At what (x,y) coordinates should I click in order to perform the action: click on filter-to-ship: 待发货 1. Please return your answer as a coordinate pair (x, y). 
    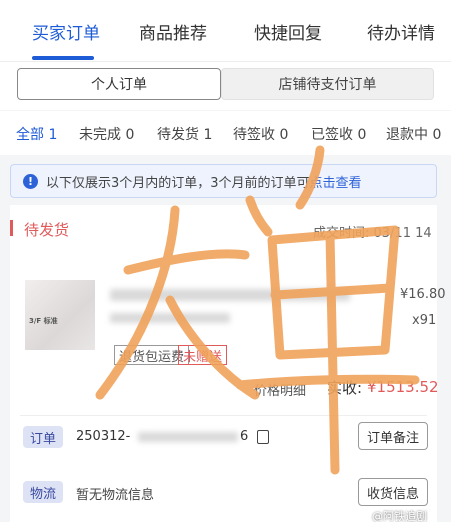
    Looking at the image, I should click on (184, 134).